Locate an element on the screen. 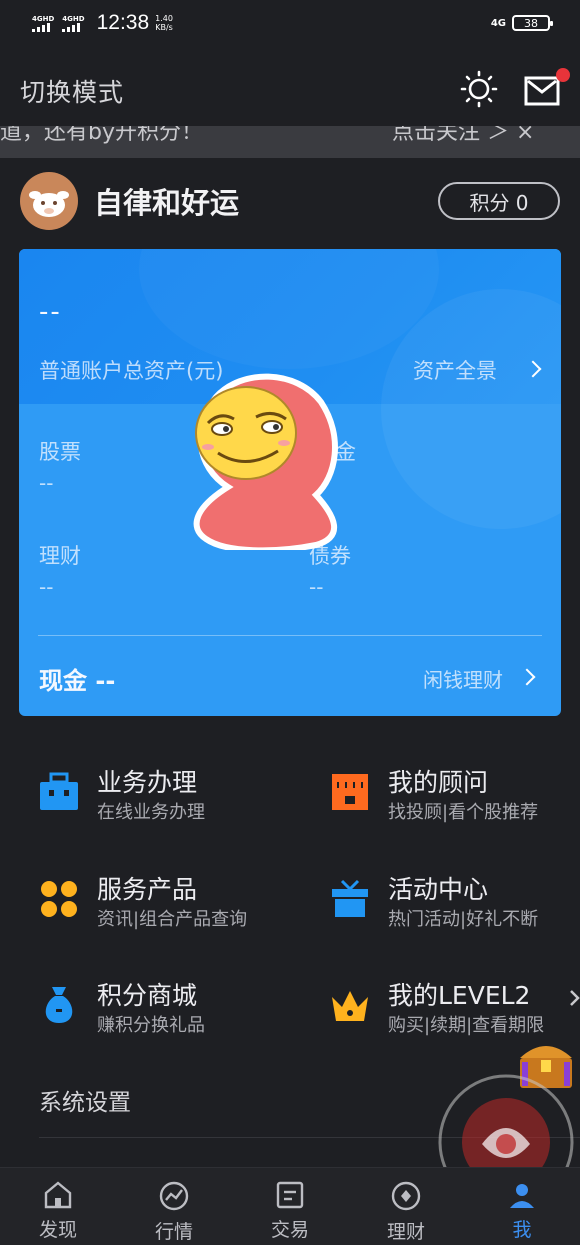  bonds-value: -- is located at coordinates (316, 587).